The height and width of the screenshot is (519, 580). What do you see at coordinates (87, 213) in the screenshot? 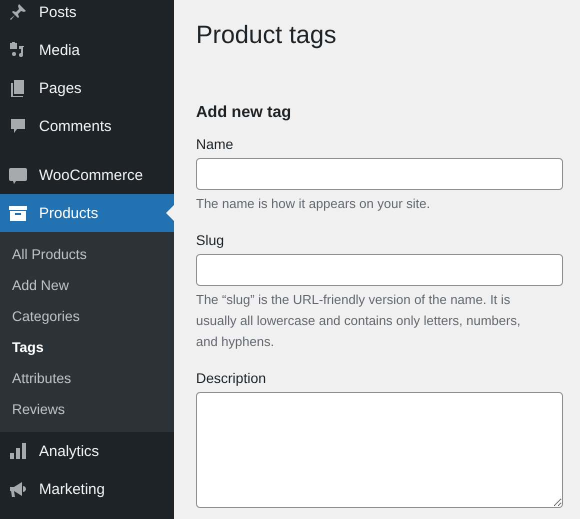
I see `sidebar-item: Products` at bounding box center [87, 213].